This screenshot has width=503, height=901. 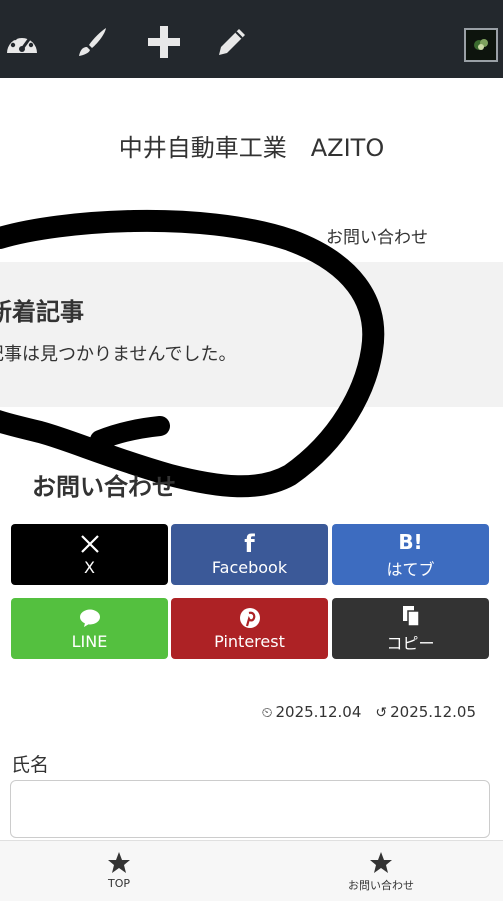 What do you see at coordinates (381, 885) in the screenshot?
I see `bottom-nav-label: お問い合わせ` at bounding box center [381, 885].